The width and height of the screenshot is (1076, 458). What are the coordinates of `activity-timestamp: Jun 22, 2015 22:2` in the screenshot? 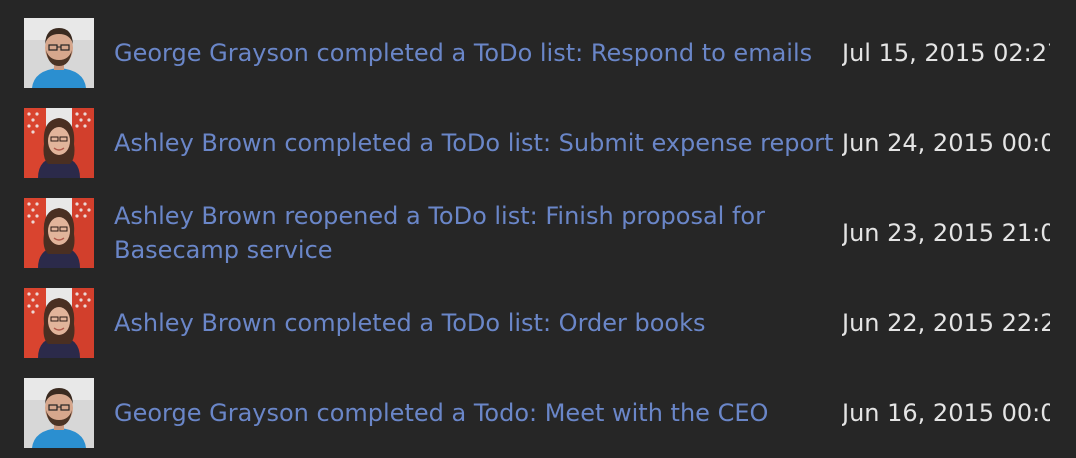 It's located at (946, 323).